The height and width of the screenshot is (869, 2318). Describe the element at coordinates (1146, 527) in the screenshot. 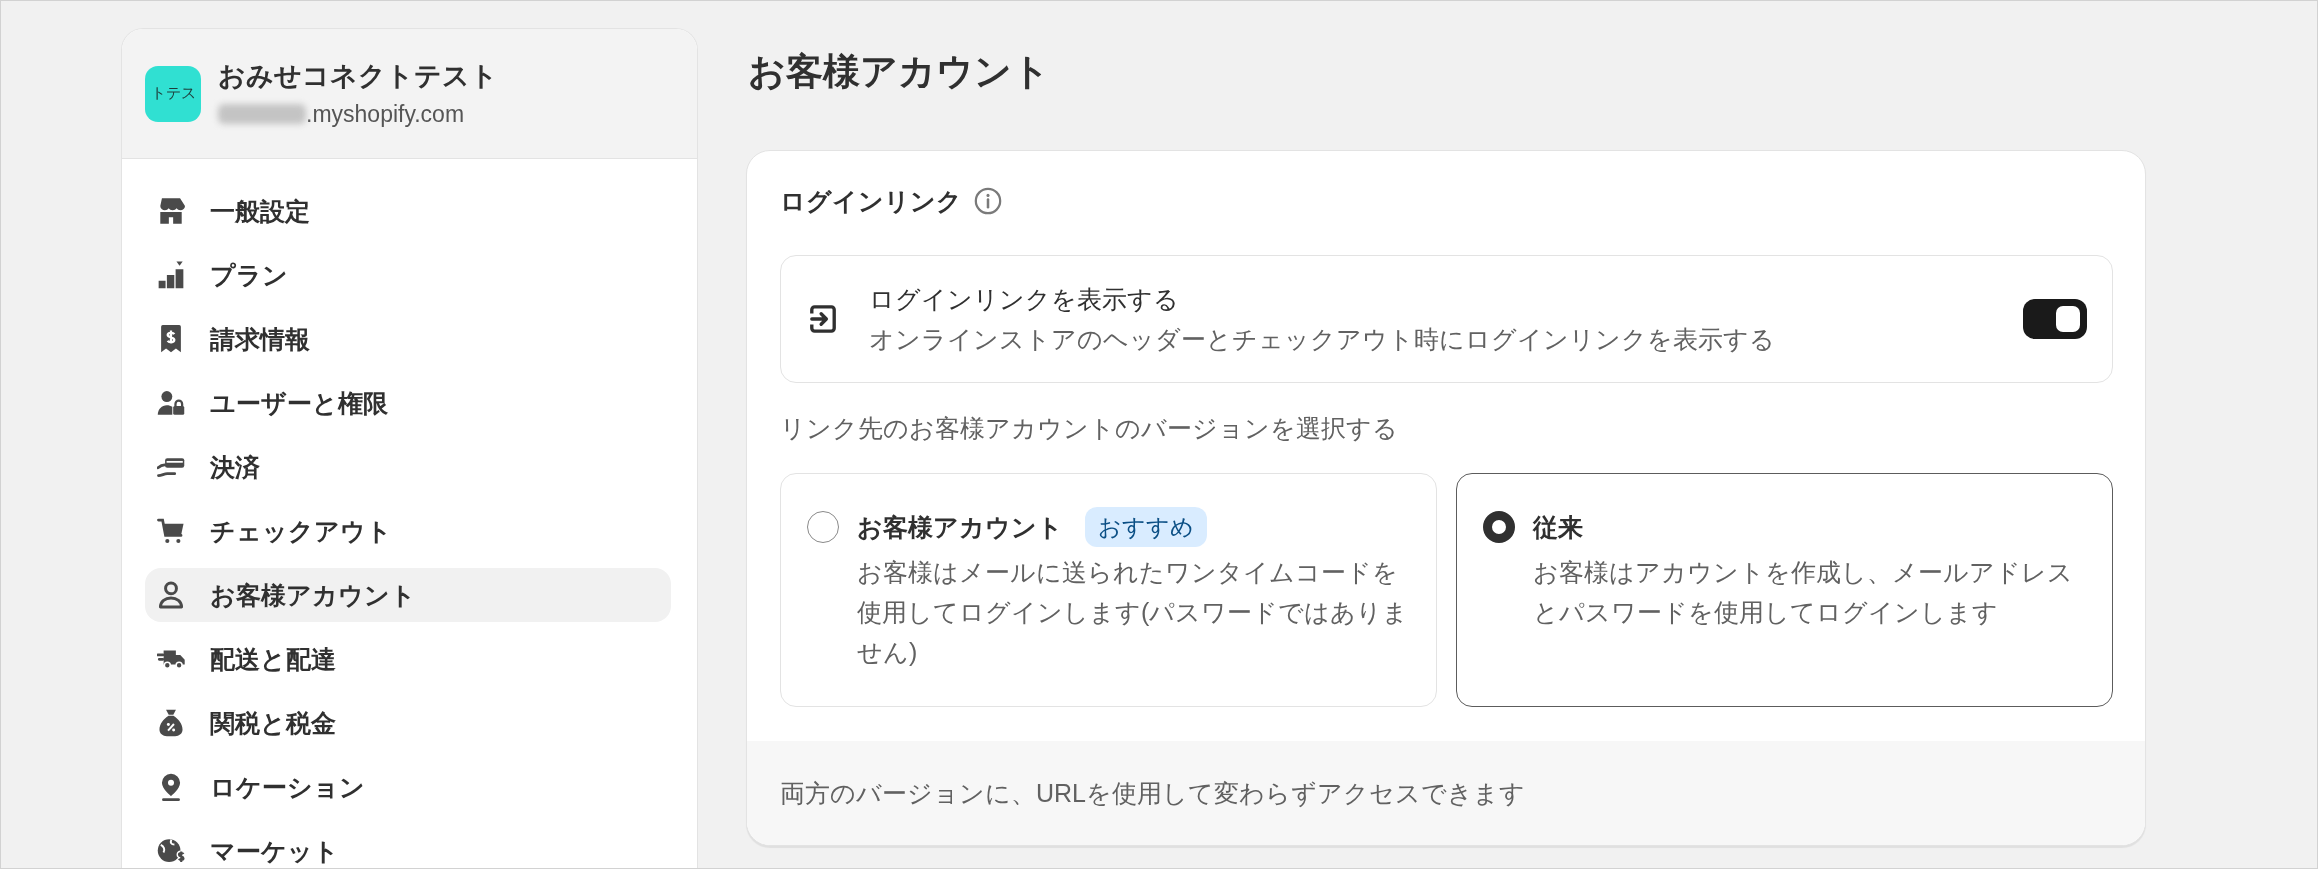

I see `recommended-badge: おすすめ` at that location.